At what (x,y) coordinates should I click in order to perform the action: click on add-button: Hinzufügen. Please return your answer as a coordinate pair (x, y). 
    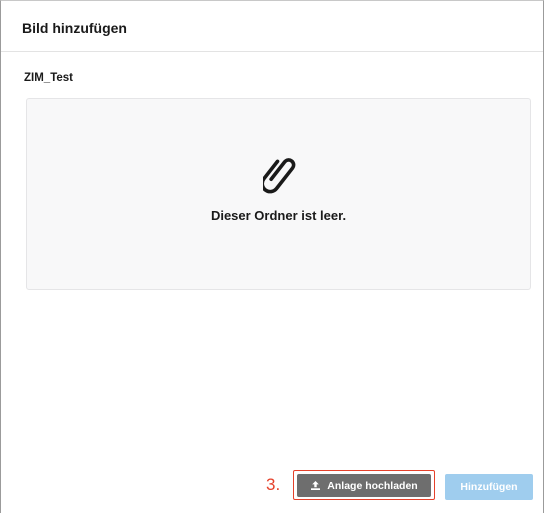
    Looking at the image, I should click on (489, 487).